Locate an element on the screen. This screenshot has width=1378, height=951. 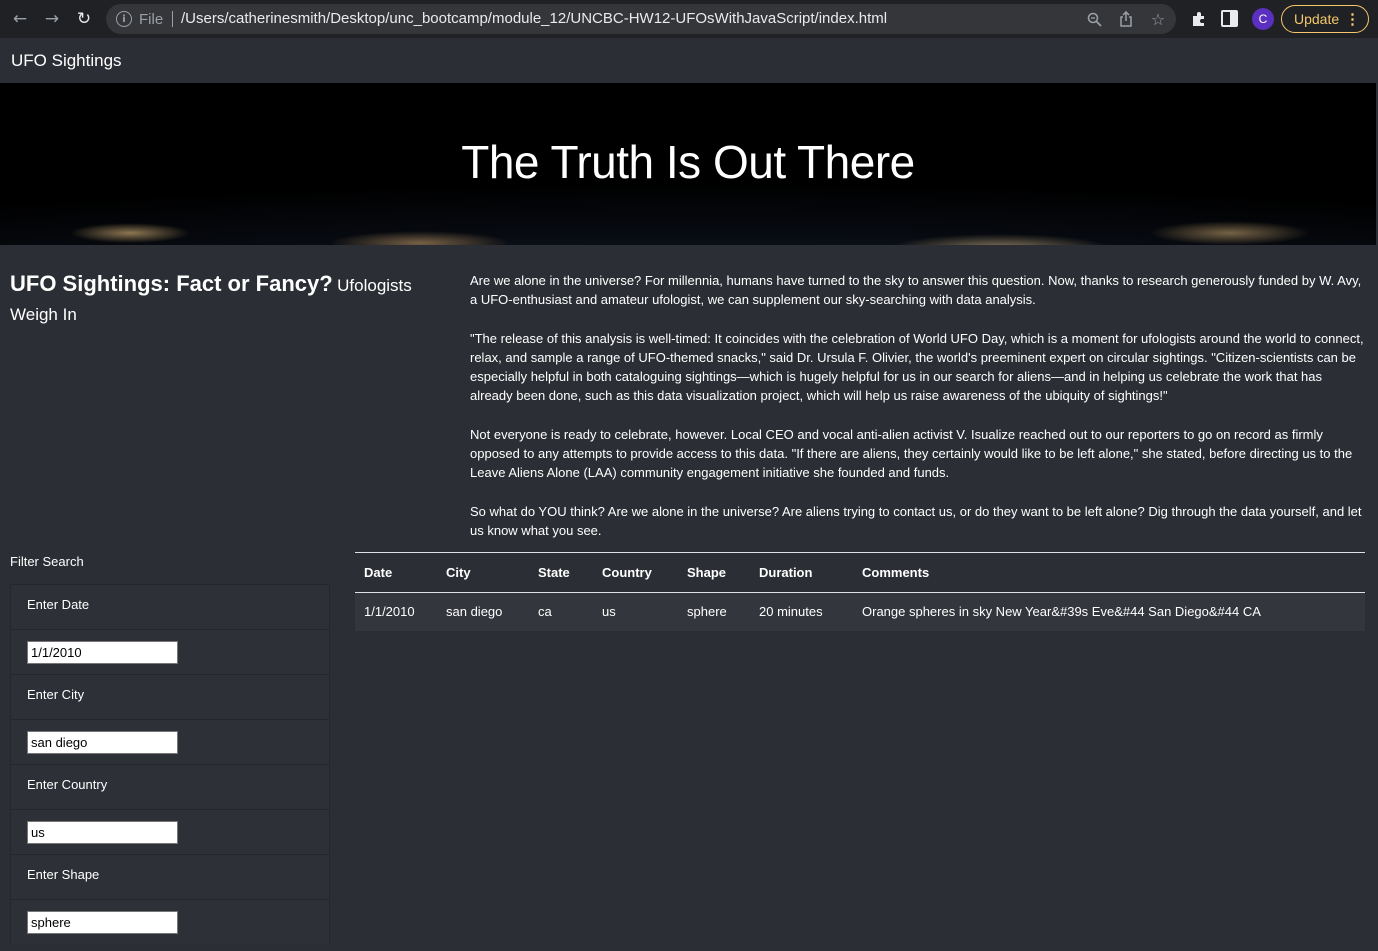
cell-shape: sphere is located at coordinates (714, 611).